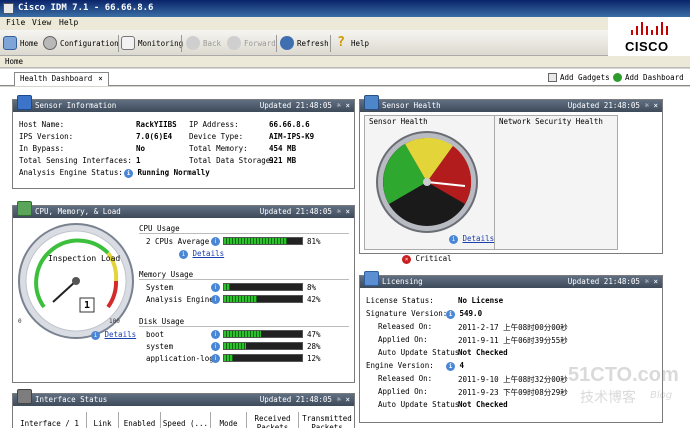 The height and width of the screenshot is (428, 690). What do you see at coordinates (141, 148) in the screenshot?
I see `info-value: No` at bounding box center [141, 148].